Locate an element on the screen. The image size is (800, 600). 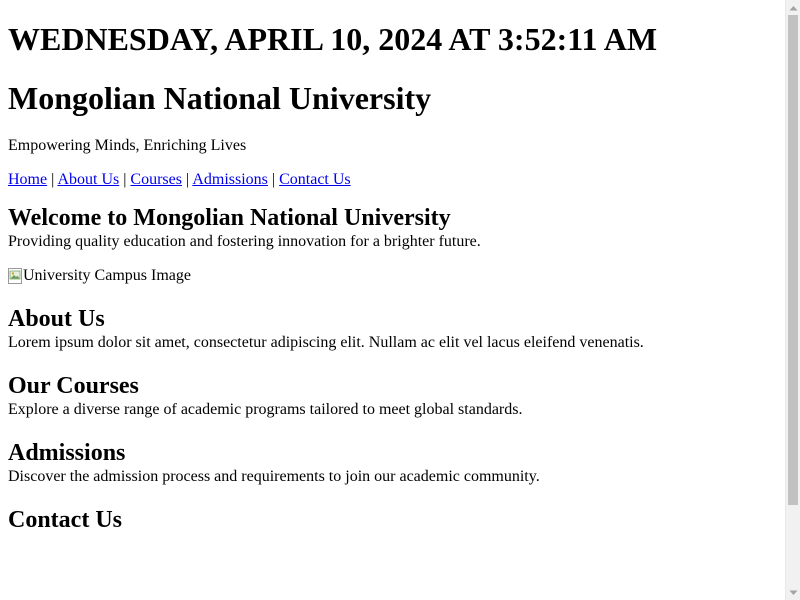
contact-section: Contact Us is located at coordinates (392, 520).